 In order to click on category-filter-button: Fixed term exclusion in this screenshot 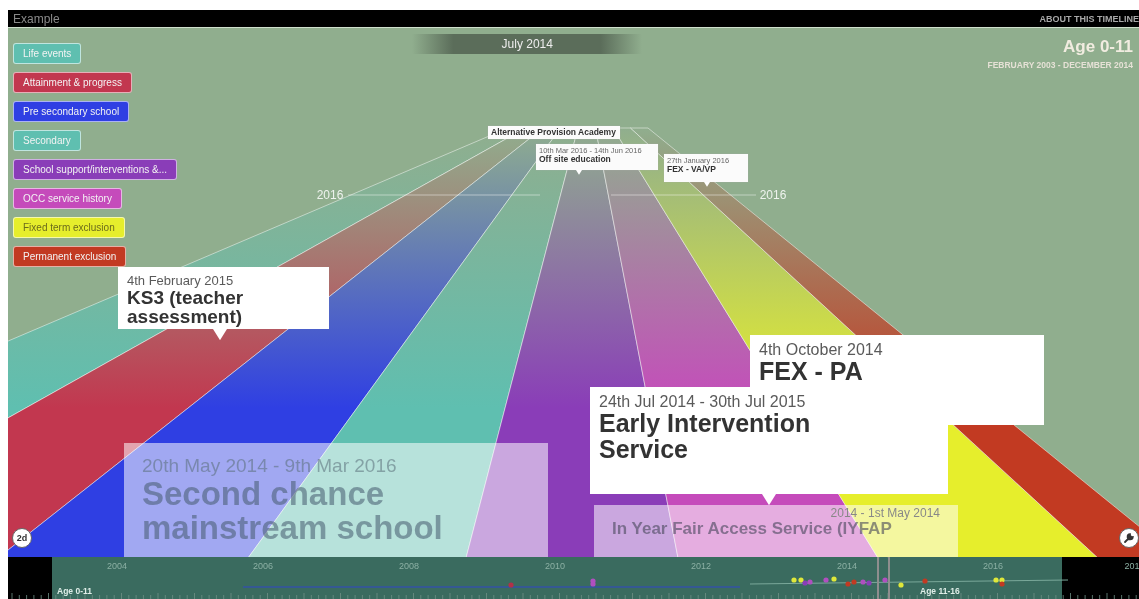, I will do `click(69, 227)`.